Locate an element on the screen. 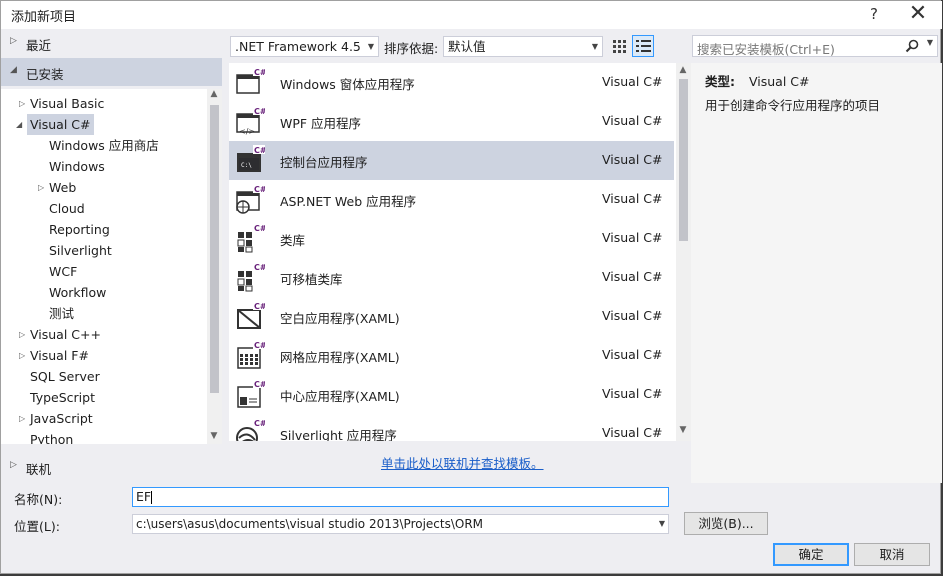 The height and width of the screenshot is (576, 943). template-list-scrollbar-thumb is located at coordinates (683, 160).